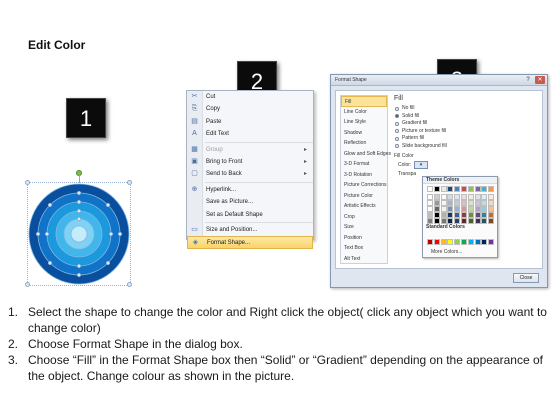 The image size is (560, 420). What do you see at coordinates (364, 122) in the screenshot?
I see `category-line-style: Line Style` at bounding box center [364, 122].